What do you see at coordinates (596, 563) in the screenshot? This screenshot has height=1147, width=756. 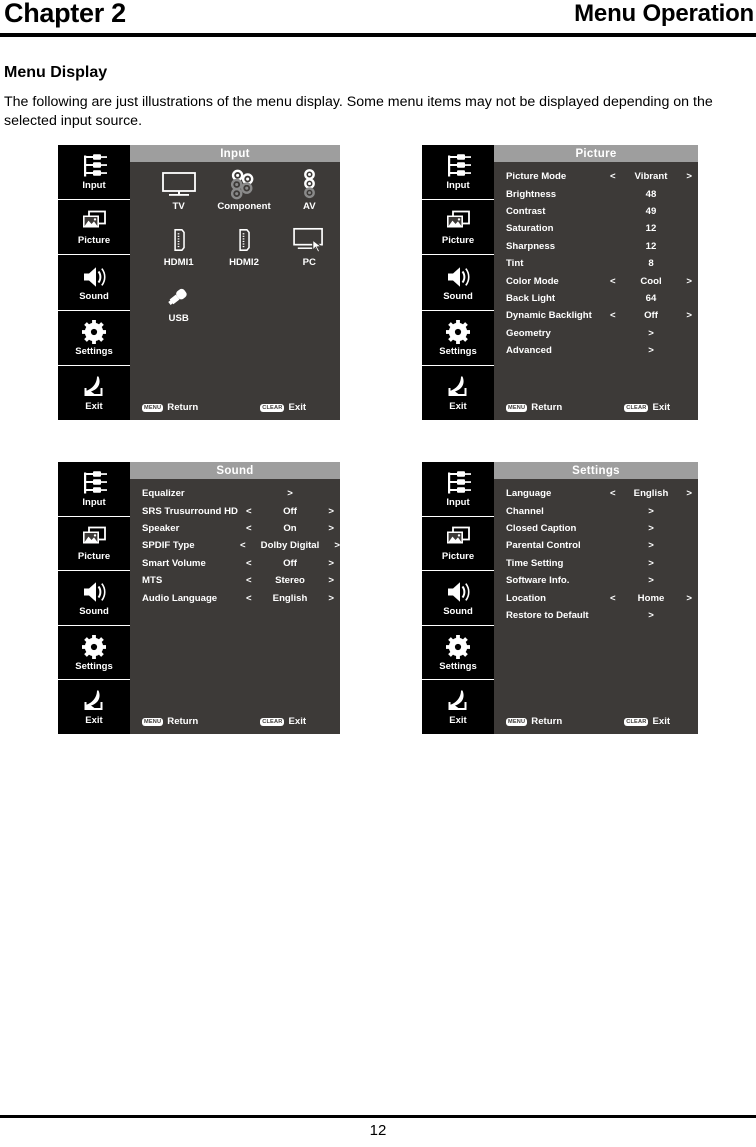 I see `menu-row: Time Setting >` at bounding box center [596, 563].